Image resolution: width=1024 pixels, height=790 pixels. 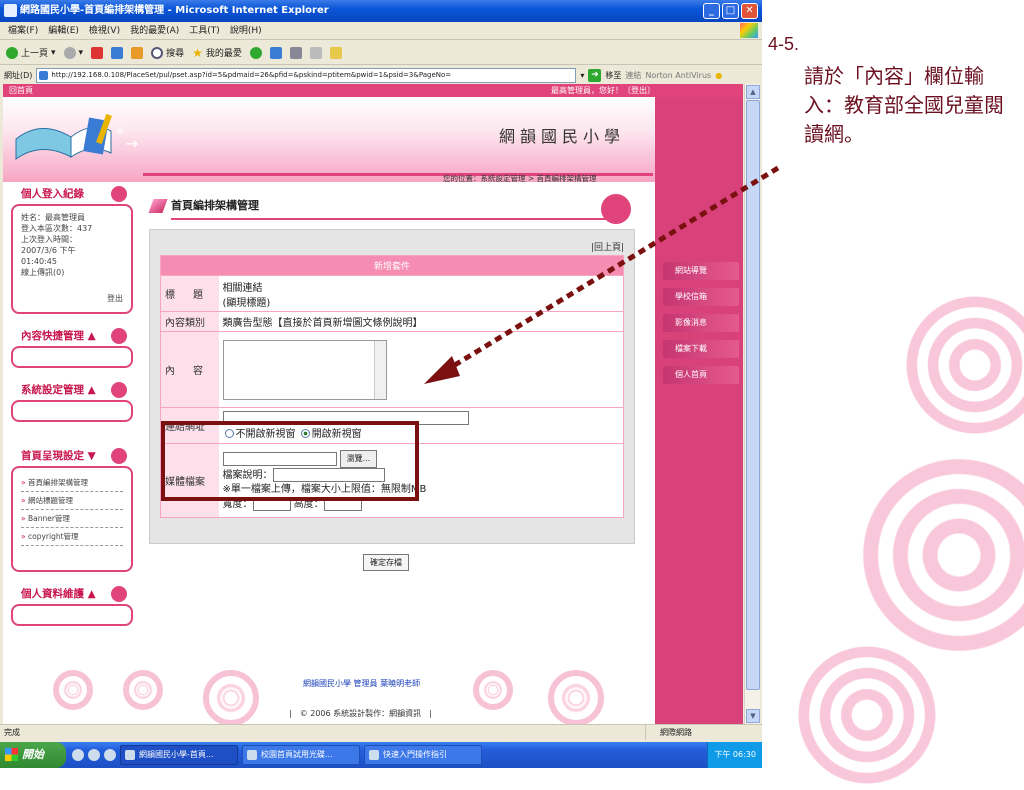 What do you see at coordinates (607, 246) in the screenshot?
I see `back-link: |回上頁|` at bounding box center [607, 246].